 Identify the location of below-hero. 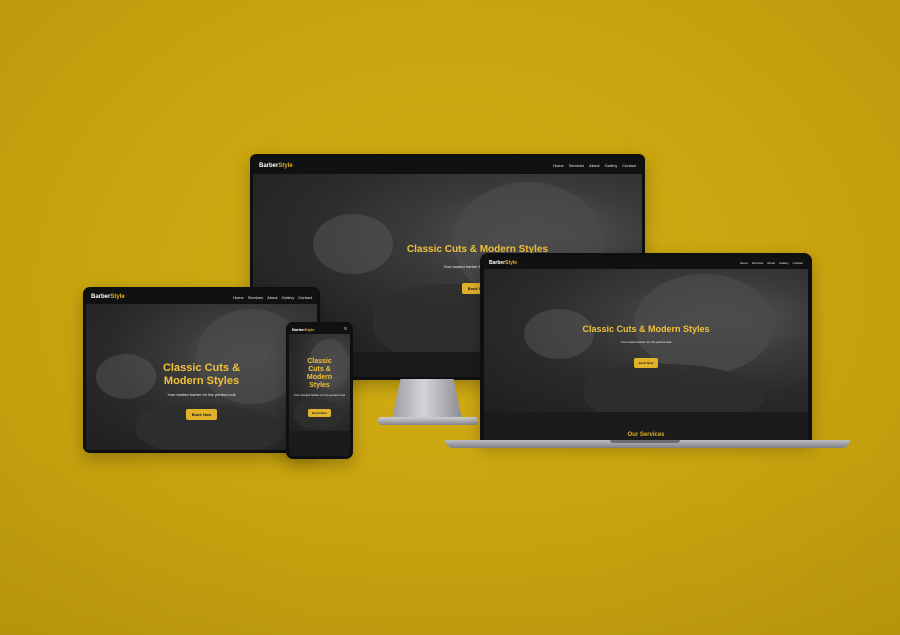
(319, 443).